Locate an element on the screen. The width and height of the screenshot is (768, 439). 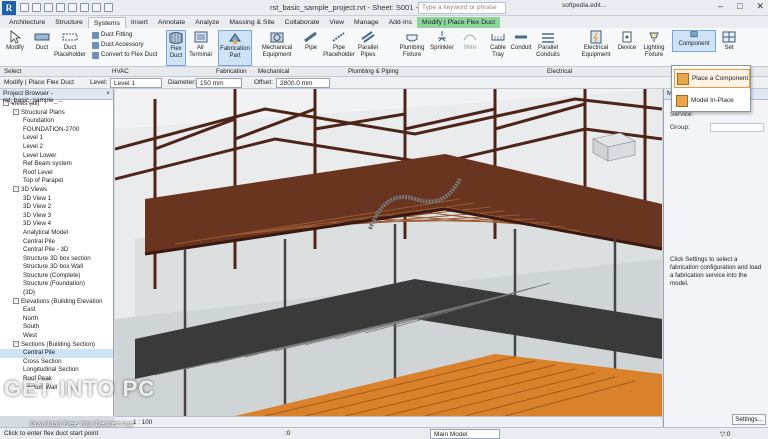
model-in-place-menu-item: Model In-Place is located at coordinates (712, 100).